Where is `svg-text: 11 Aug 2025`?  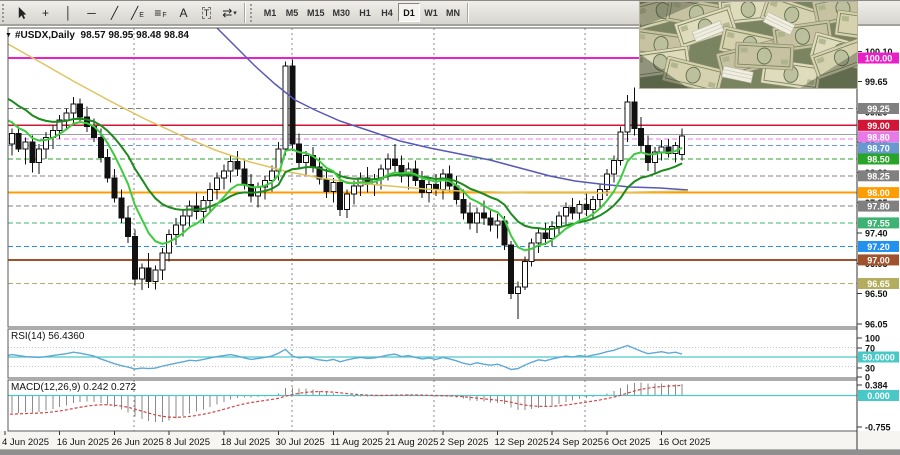 svg-text: 11 Aug 2025 is located at coordinates (356, 442).